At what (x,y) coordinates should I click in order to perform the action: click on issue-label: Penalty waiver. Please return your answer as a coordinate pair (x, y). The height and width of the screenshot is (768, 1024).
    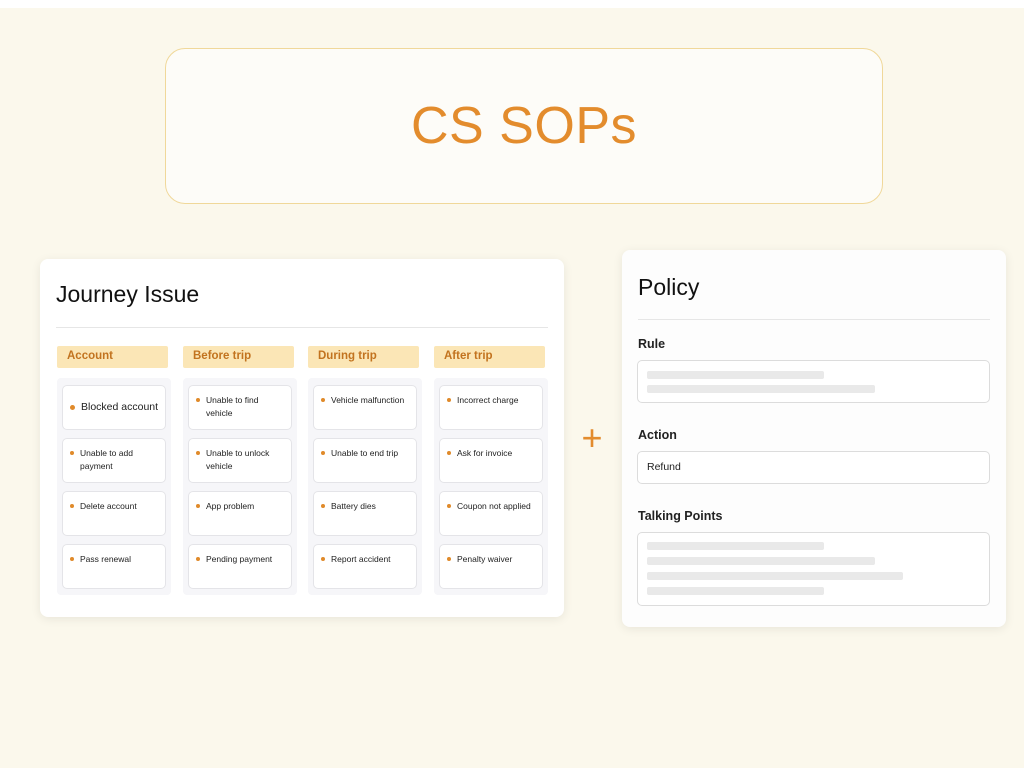
    Looking at the image, I should click on (485, 559).